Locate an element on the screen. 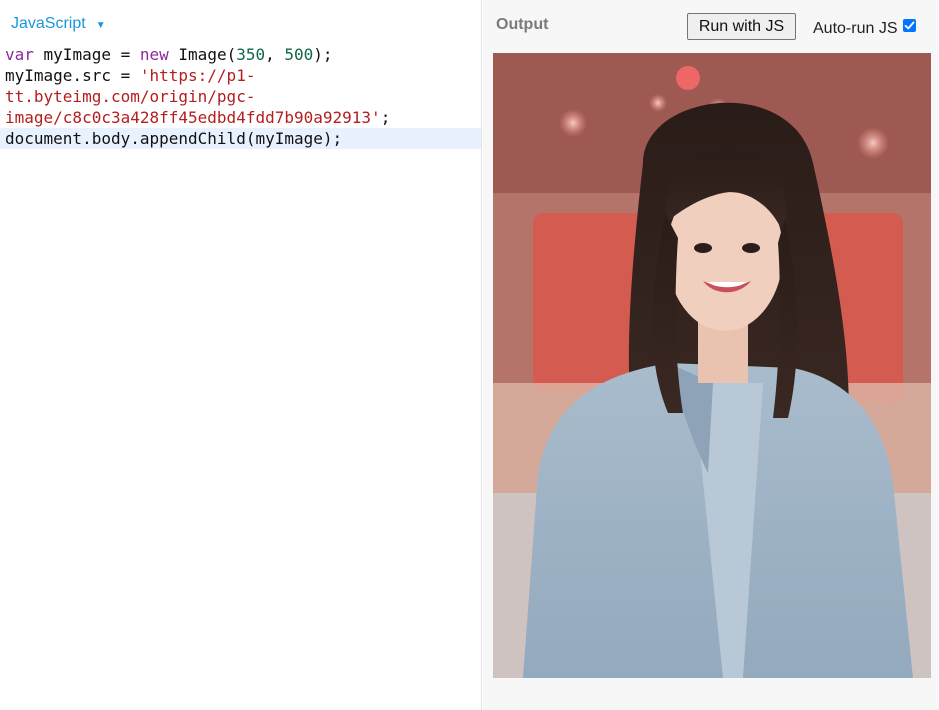  code-token: 500 is located at coordinates (299, 54).